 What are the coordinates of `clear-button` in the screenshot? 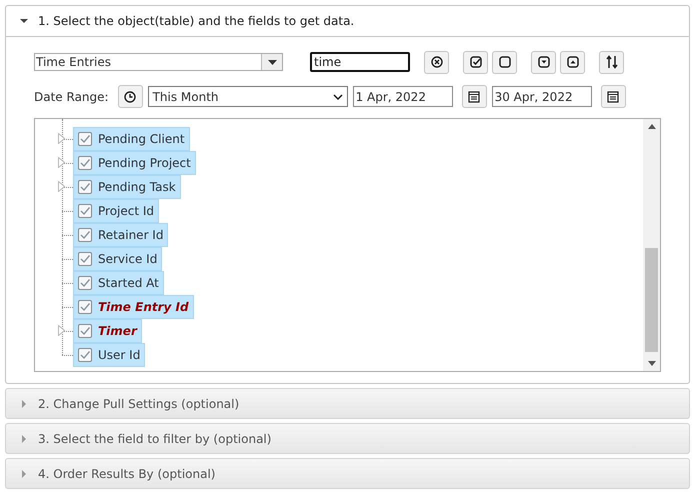 It's located at (436, 62).